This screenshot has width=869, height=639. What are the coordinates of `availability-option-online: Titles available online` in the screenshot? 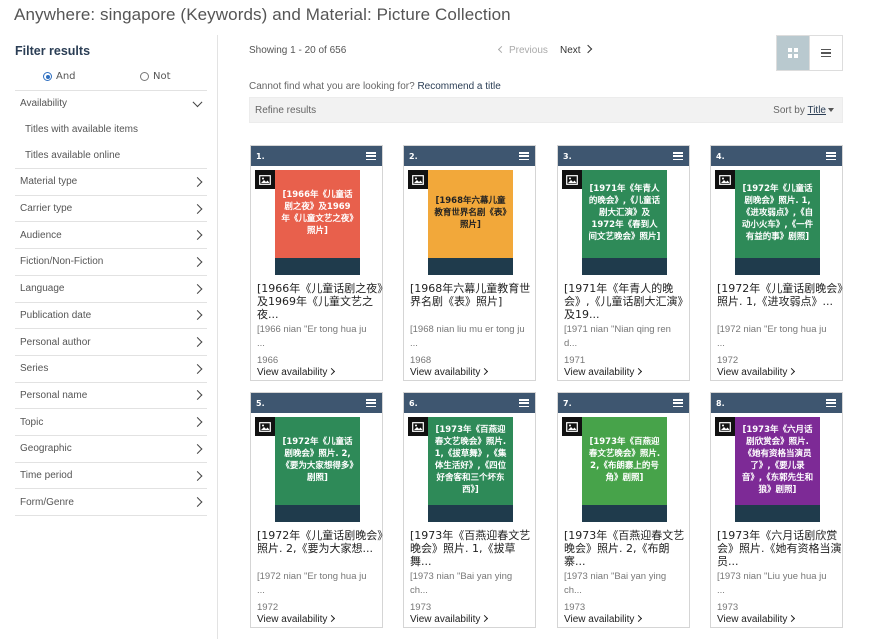 It's located at (72, 155).